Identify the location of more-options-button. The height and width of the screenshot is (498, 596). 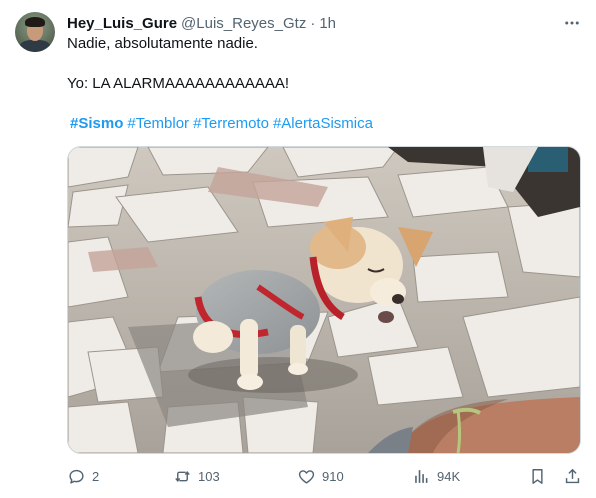
(572, 23).